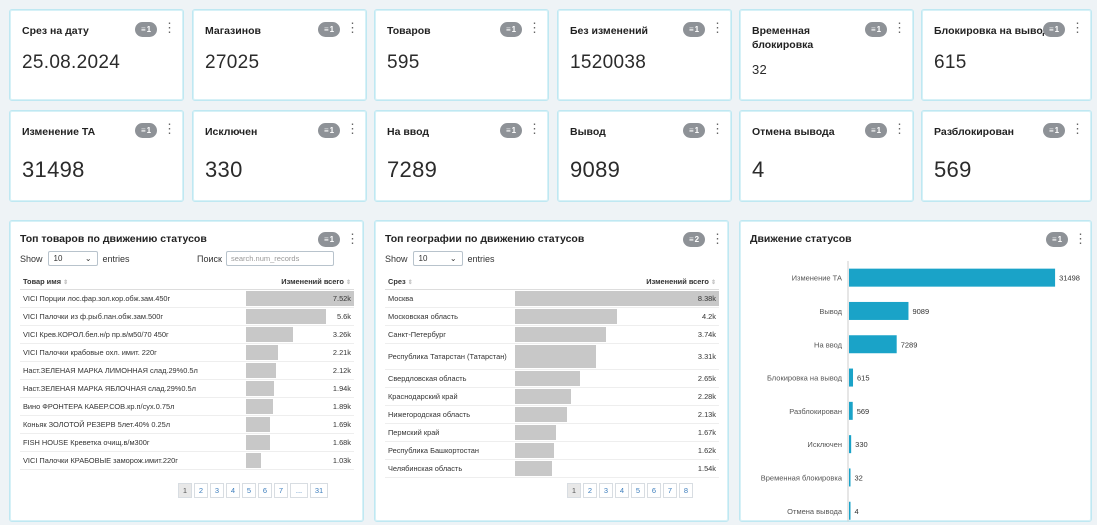  Describe the element at coordinates (552, 298) in the screenshot. I see `table-row: Москва 8.38k` at that location.